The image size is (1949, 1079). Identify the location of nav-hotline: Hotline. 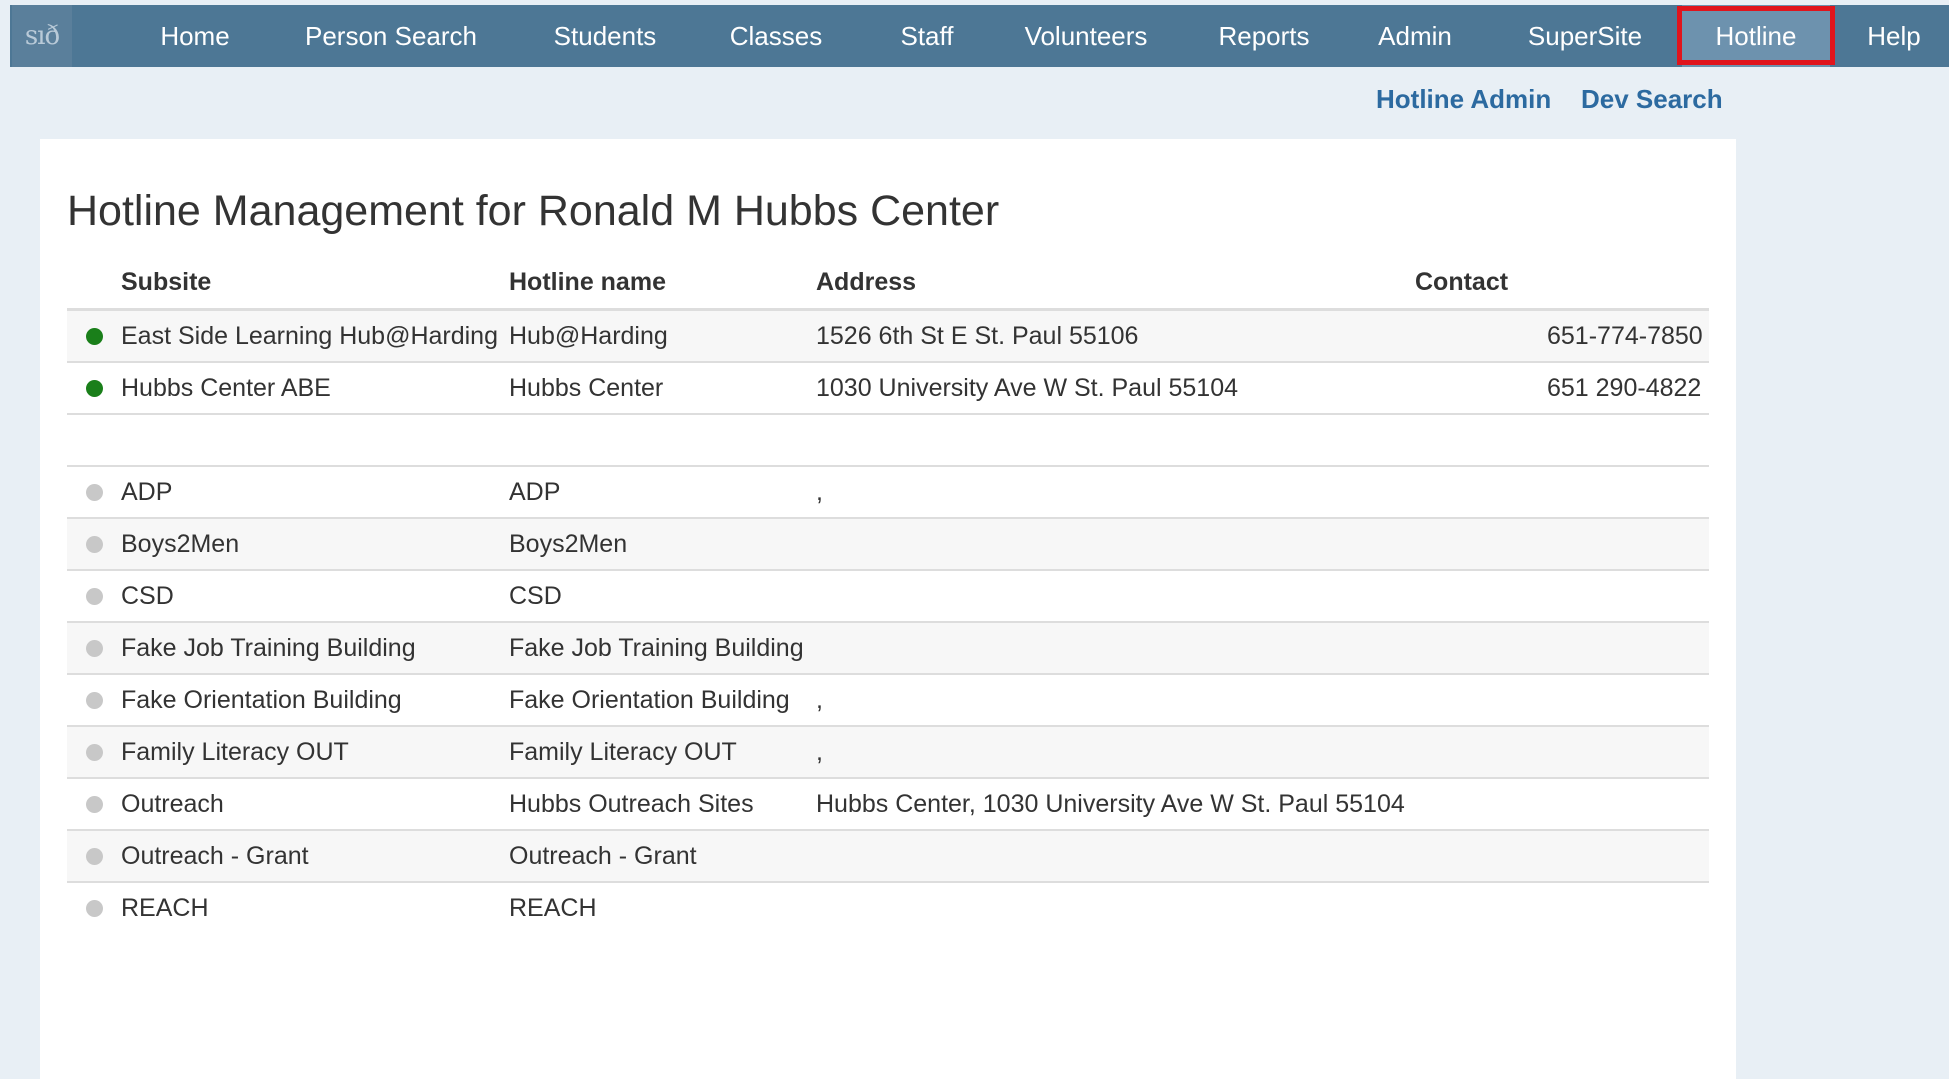
(1756, 36).